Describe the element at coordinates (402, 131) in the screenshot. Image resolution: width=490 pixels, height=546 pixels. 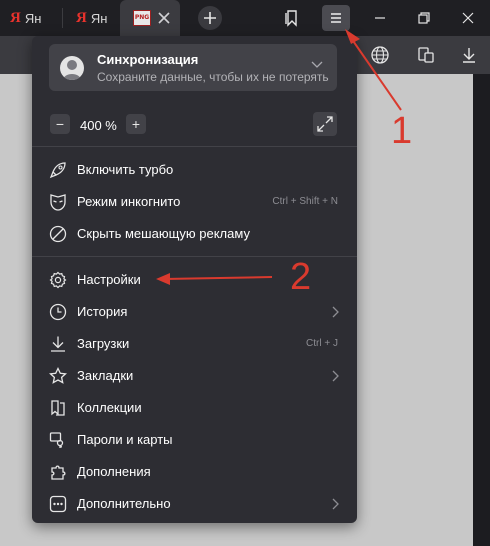
I see `annotation-number-1: 1` at that location.